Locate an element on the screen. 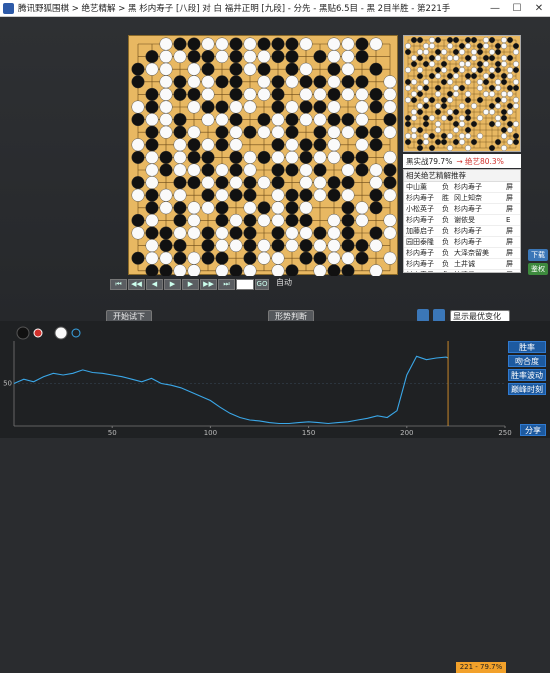  black-toggle-icon is located at coordinates (23, 333).